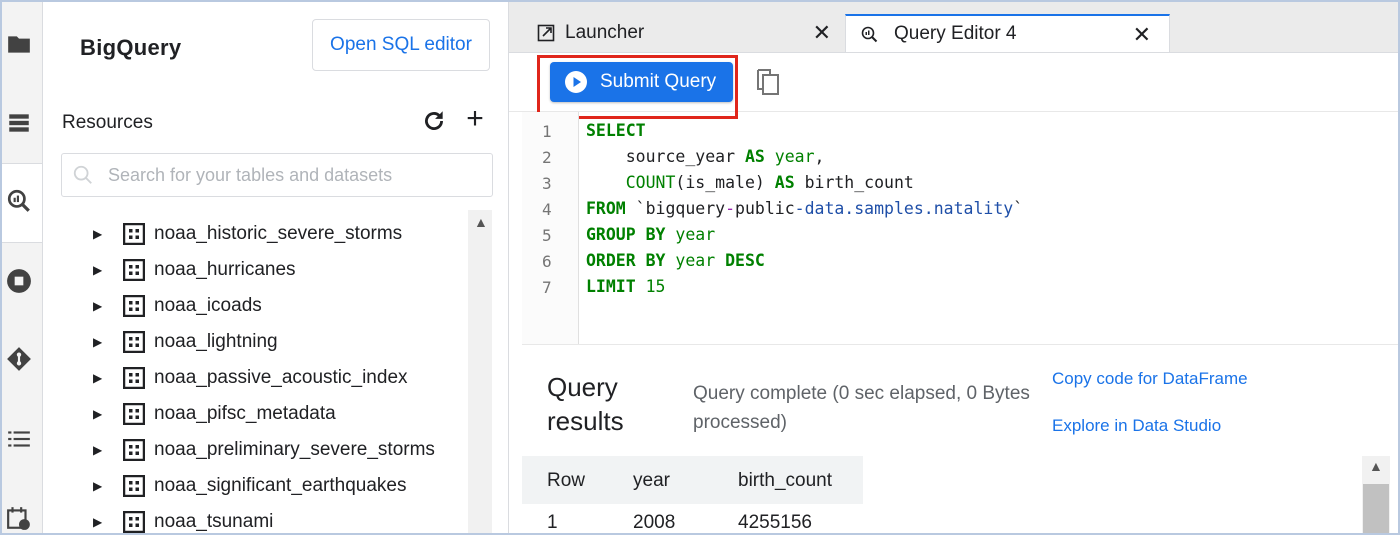 The image size is (1400, 536). Describe the element at coordinates (271, 450) in the screenshot. I see `tree-item: ▶ noaa_preliminary_severe_storms` at that location.